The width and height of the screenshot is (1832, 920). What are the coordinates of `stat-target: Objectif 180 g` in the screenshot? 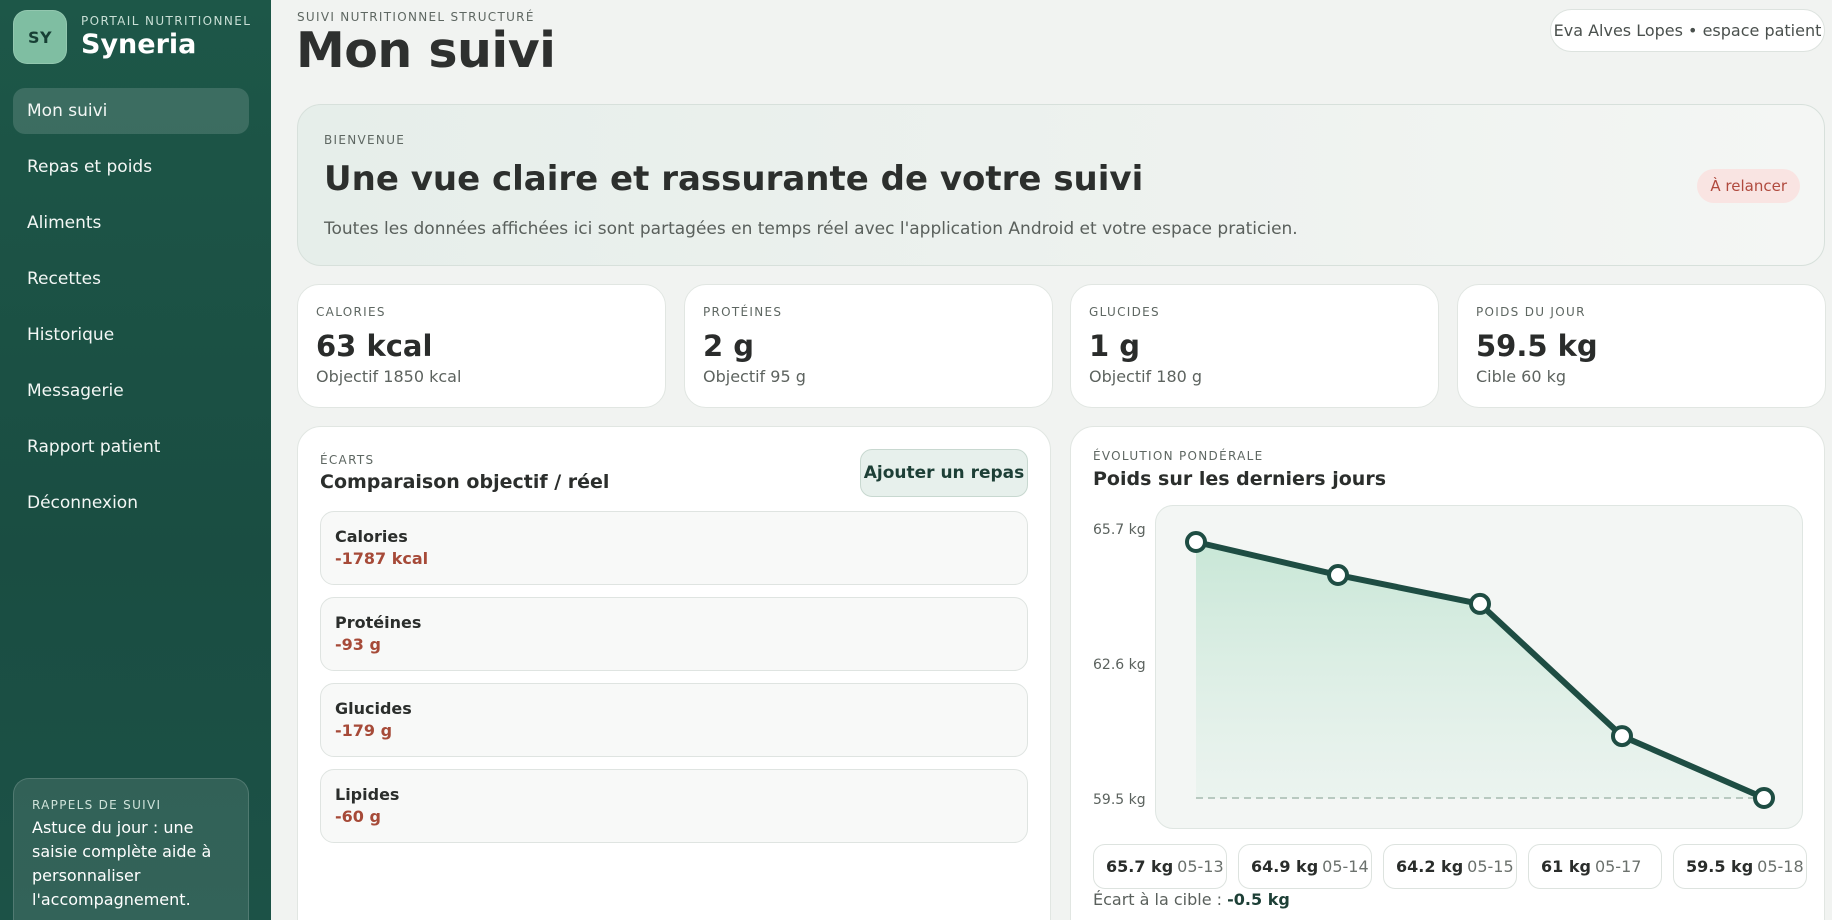 It's located at (1146, 376).